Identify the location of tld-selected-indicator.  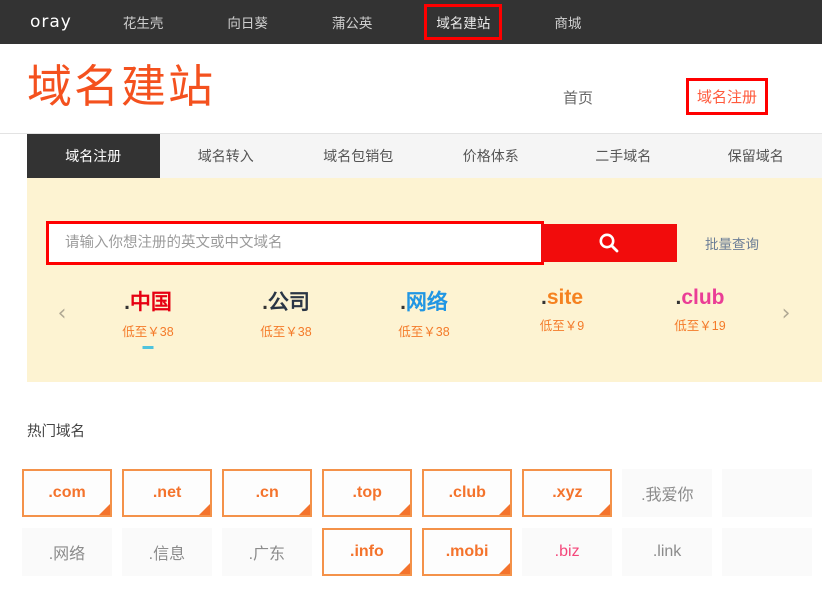
(148, 347).